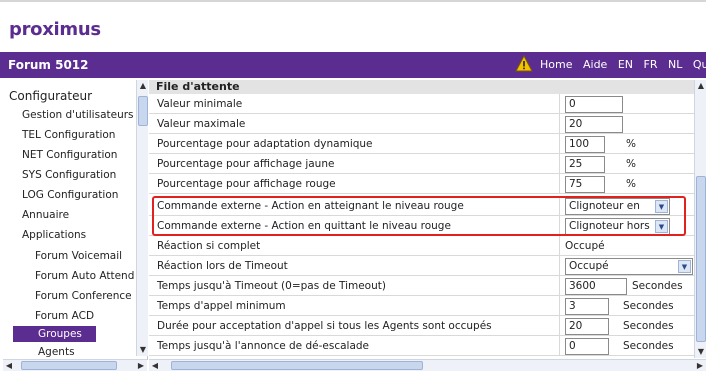 Image resolution: width=706 pixels, height=372 pixels. I want to click on setting-label: Pourcentage pour affichage rouge, so click(246, 184).